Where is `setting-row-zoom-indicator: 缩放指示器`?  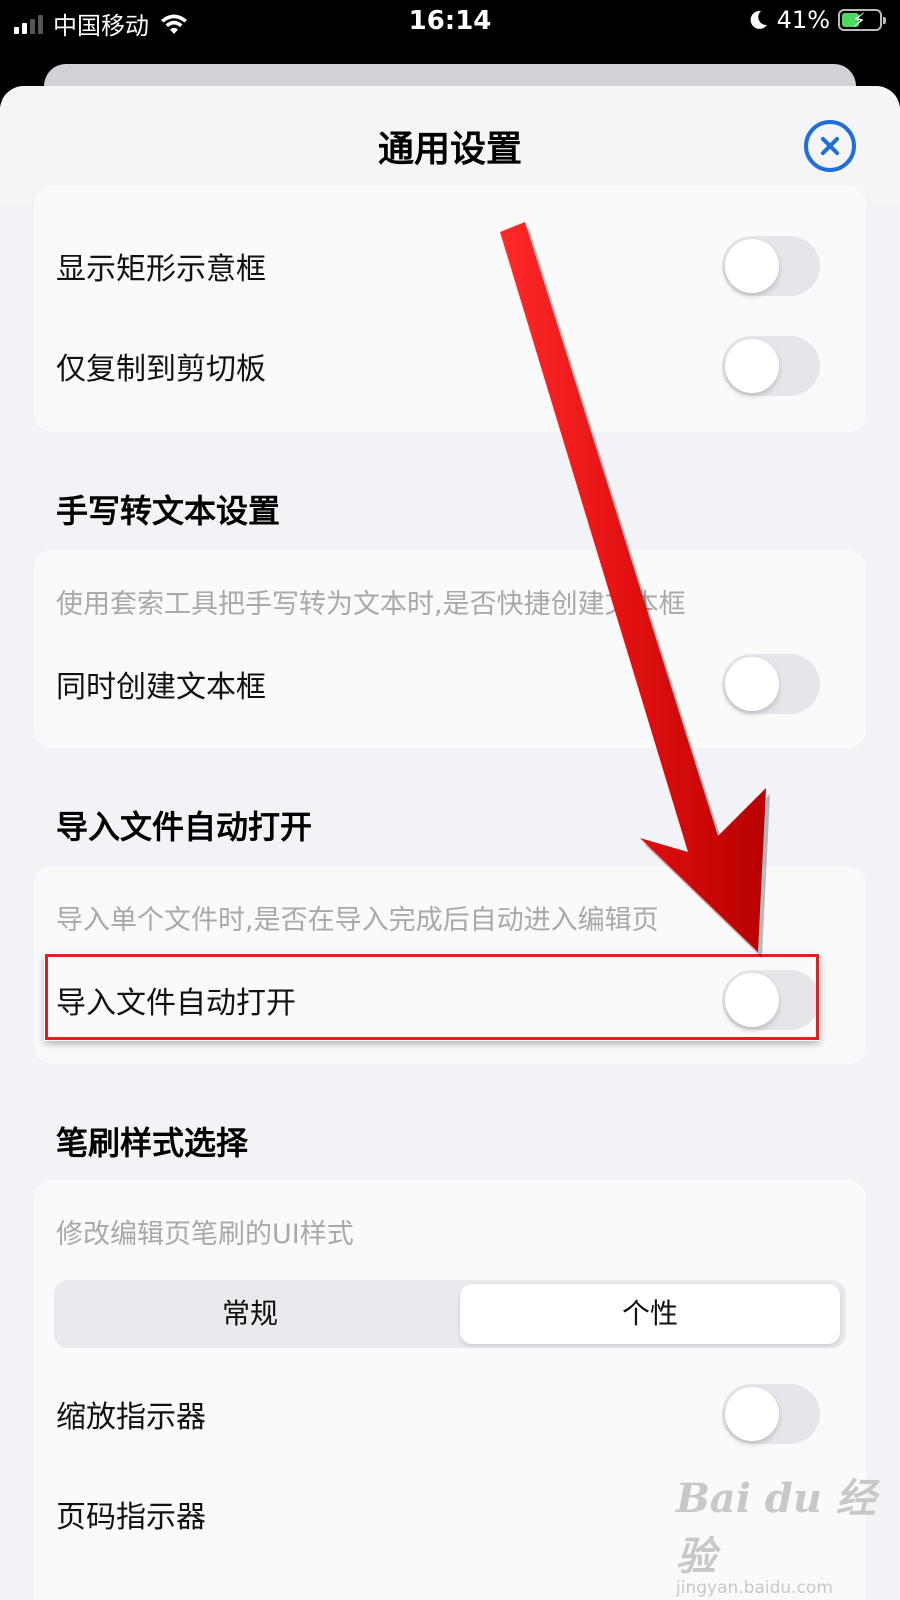 setting-row-zoom-indicator: 缩放指示器 is located at coordinates (450, 1414).